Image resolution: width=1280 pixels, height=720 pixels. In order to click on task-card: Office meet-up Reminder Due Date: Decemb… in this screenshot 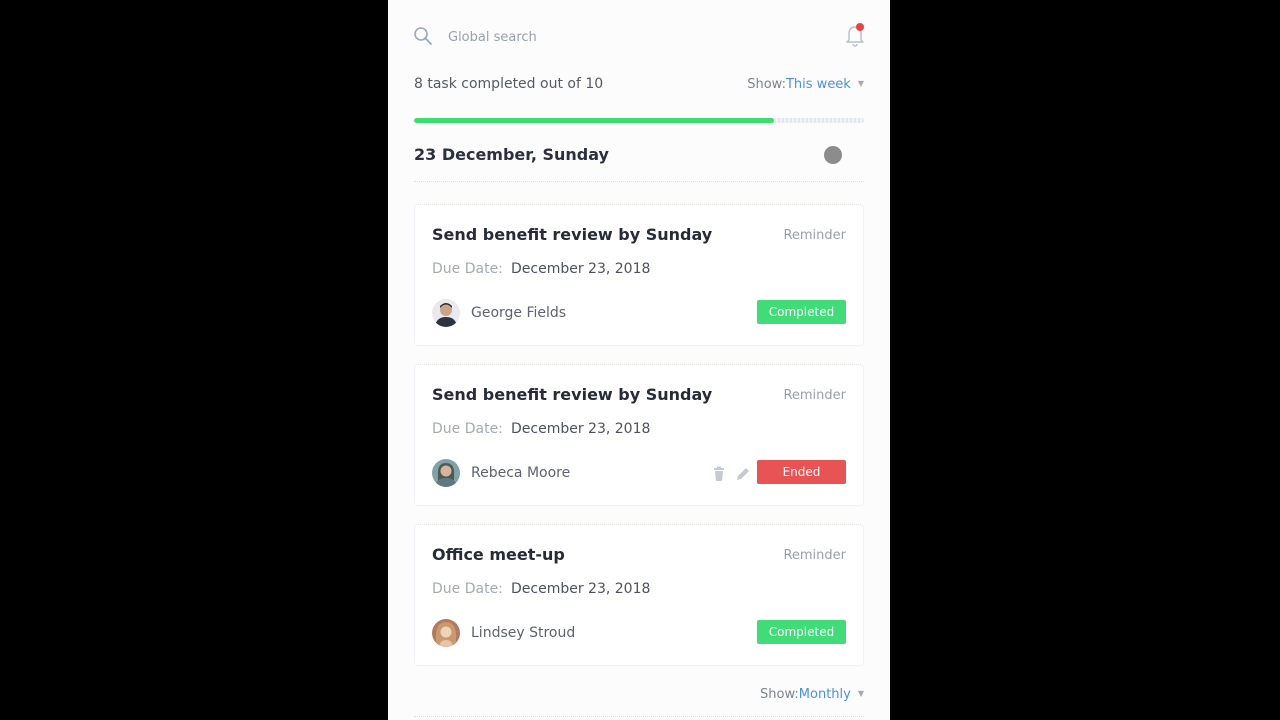, I will do `click(639, 595)`.